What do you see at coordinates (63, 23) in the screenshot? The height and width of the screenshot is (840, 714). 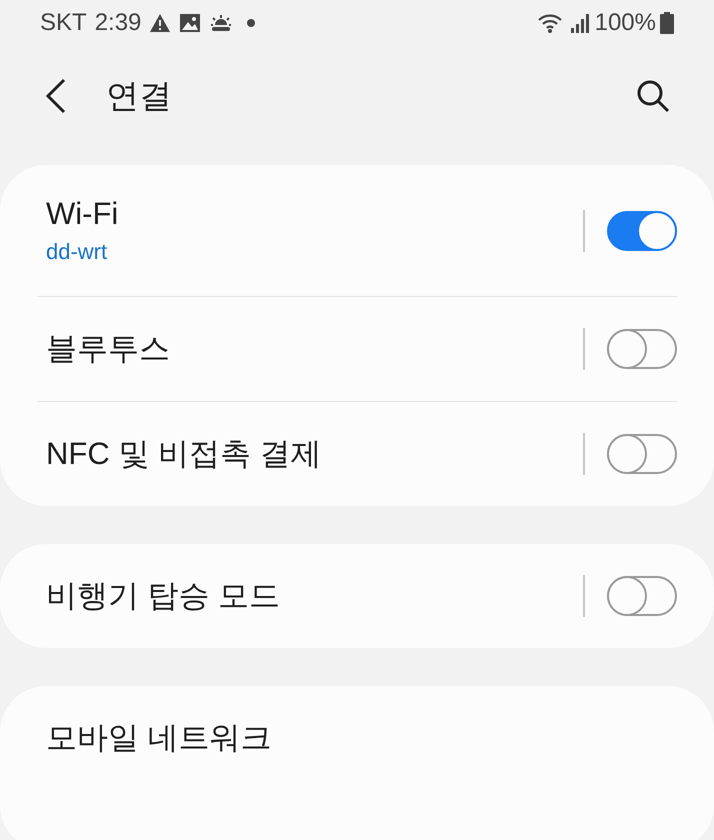 I see `carrier-text: SKT` at bounding box center [63, 23].